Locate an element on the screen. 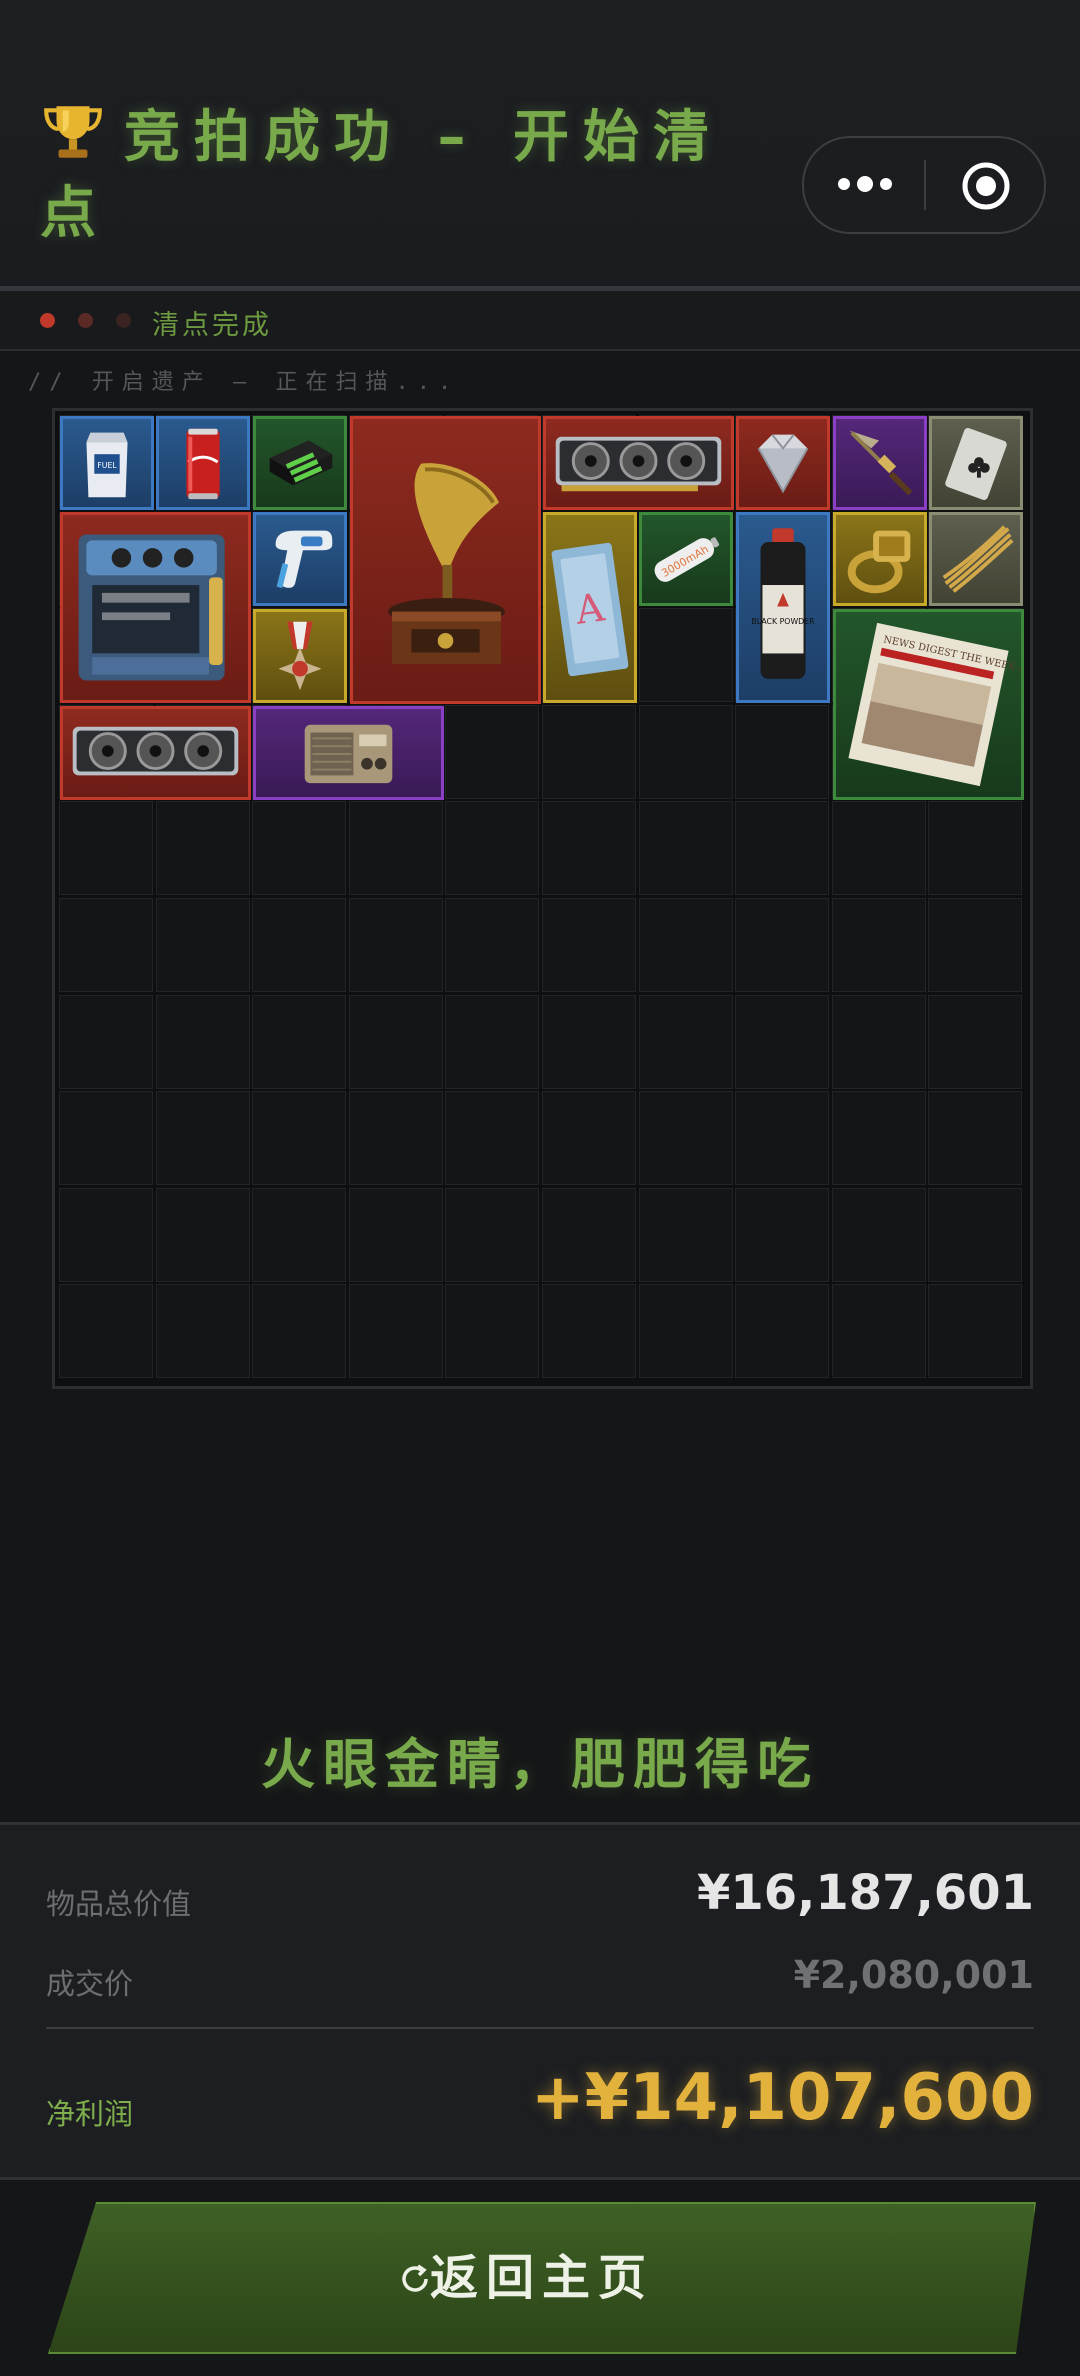 This screenshot has width=1080, height=2376. playing-card-item is located at coordinates (976, 463).